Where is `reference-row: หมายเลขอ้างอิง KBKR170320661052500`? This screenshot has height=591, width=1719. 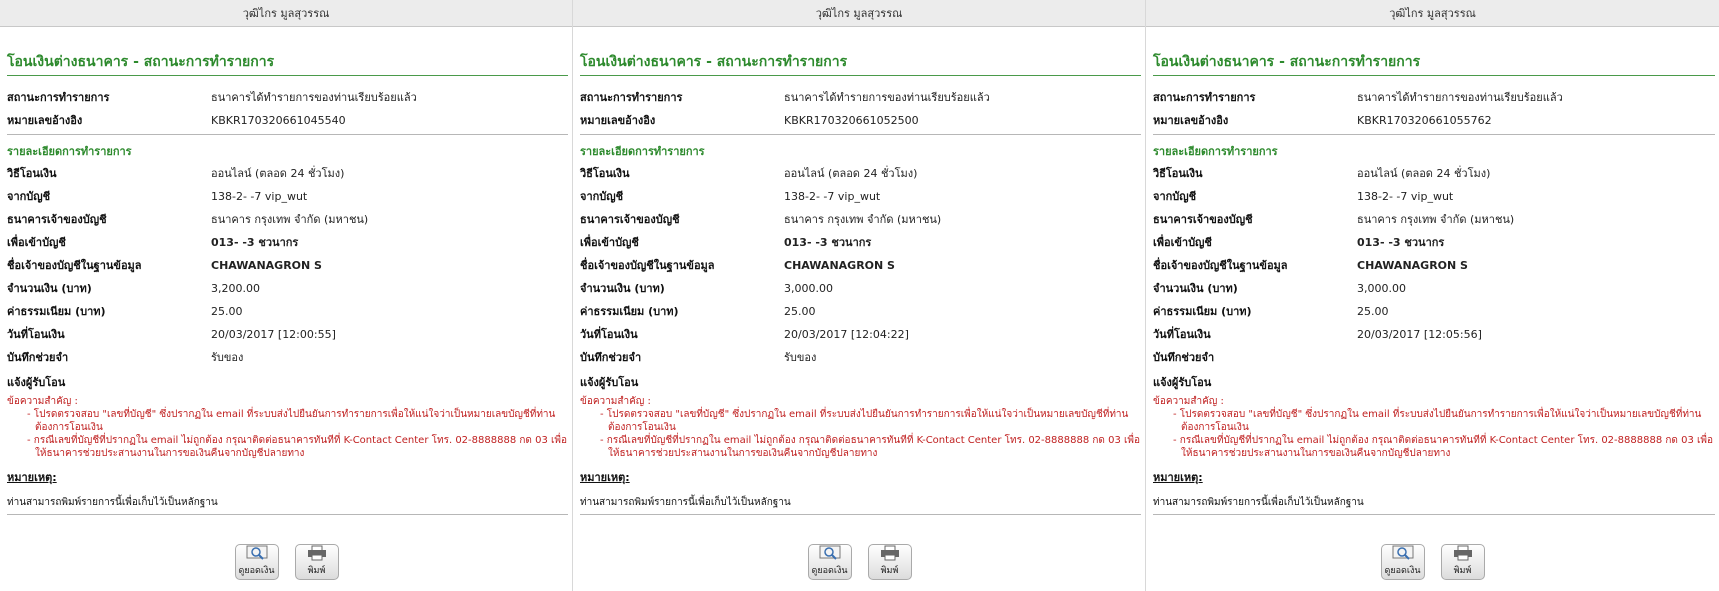 reference-row: หมายเลขอ้างอิง KBKR170320661052500 is located at coordinates (862, 120).